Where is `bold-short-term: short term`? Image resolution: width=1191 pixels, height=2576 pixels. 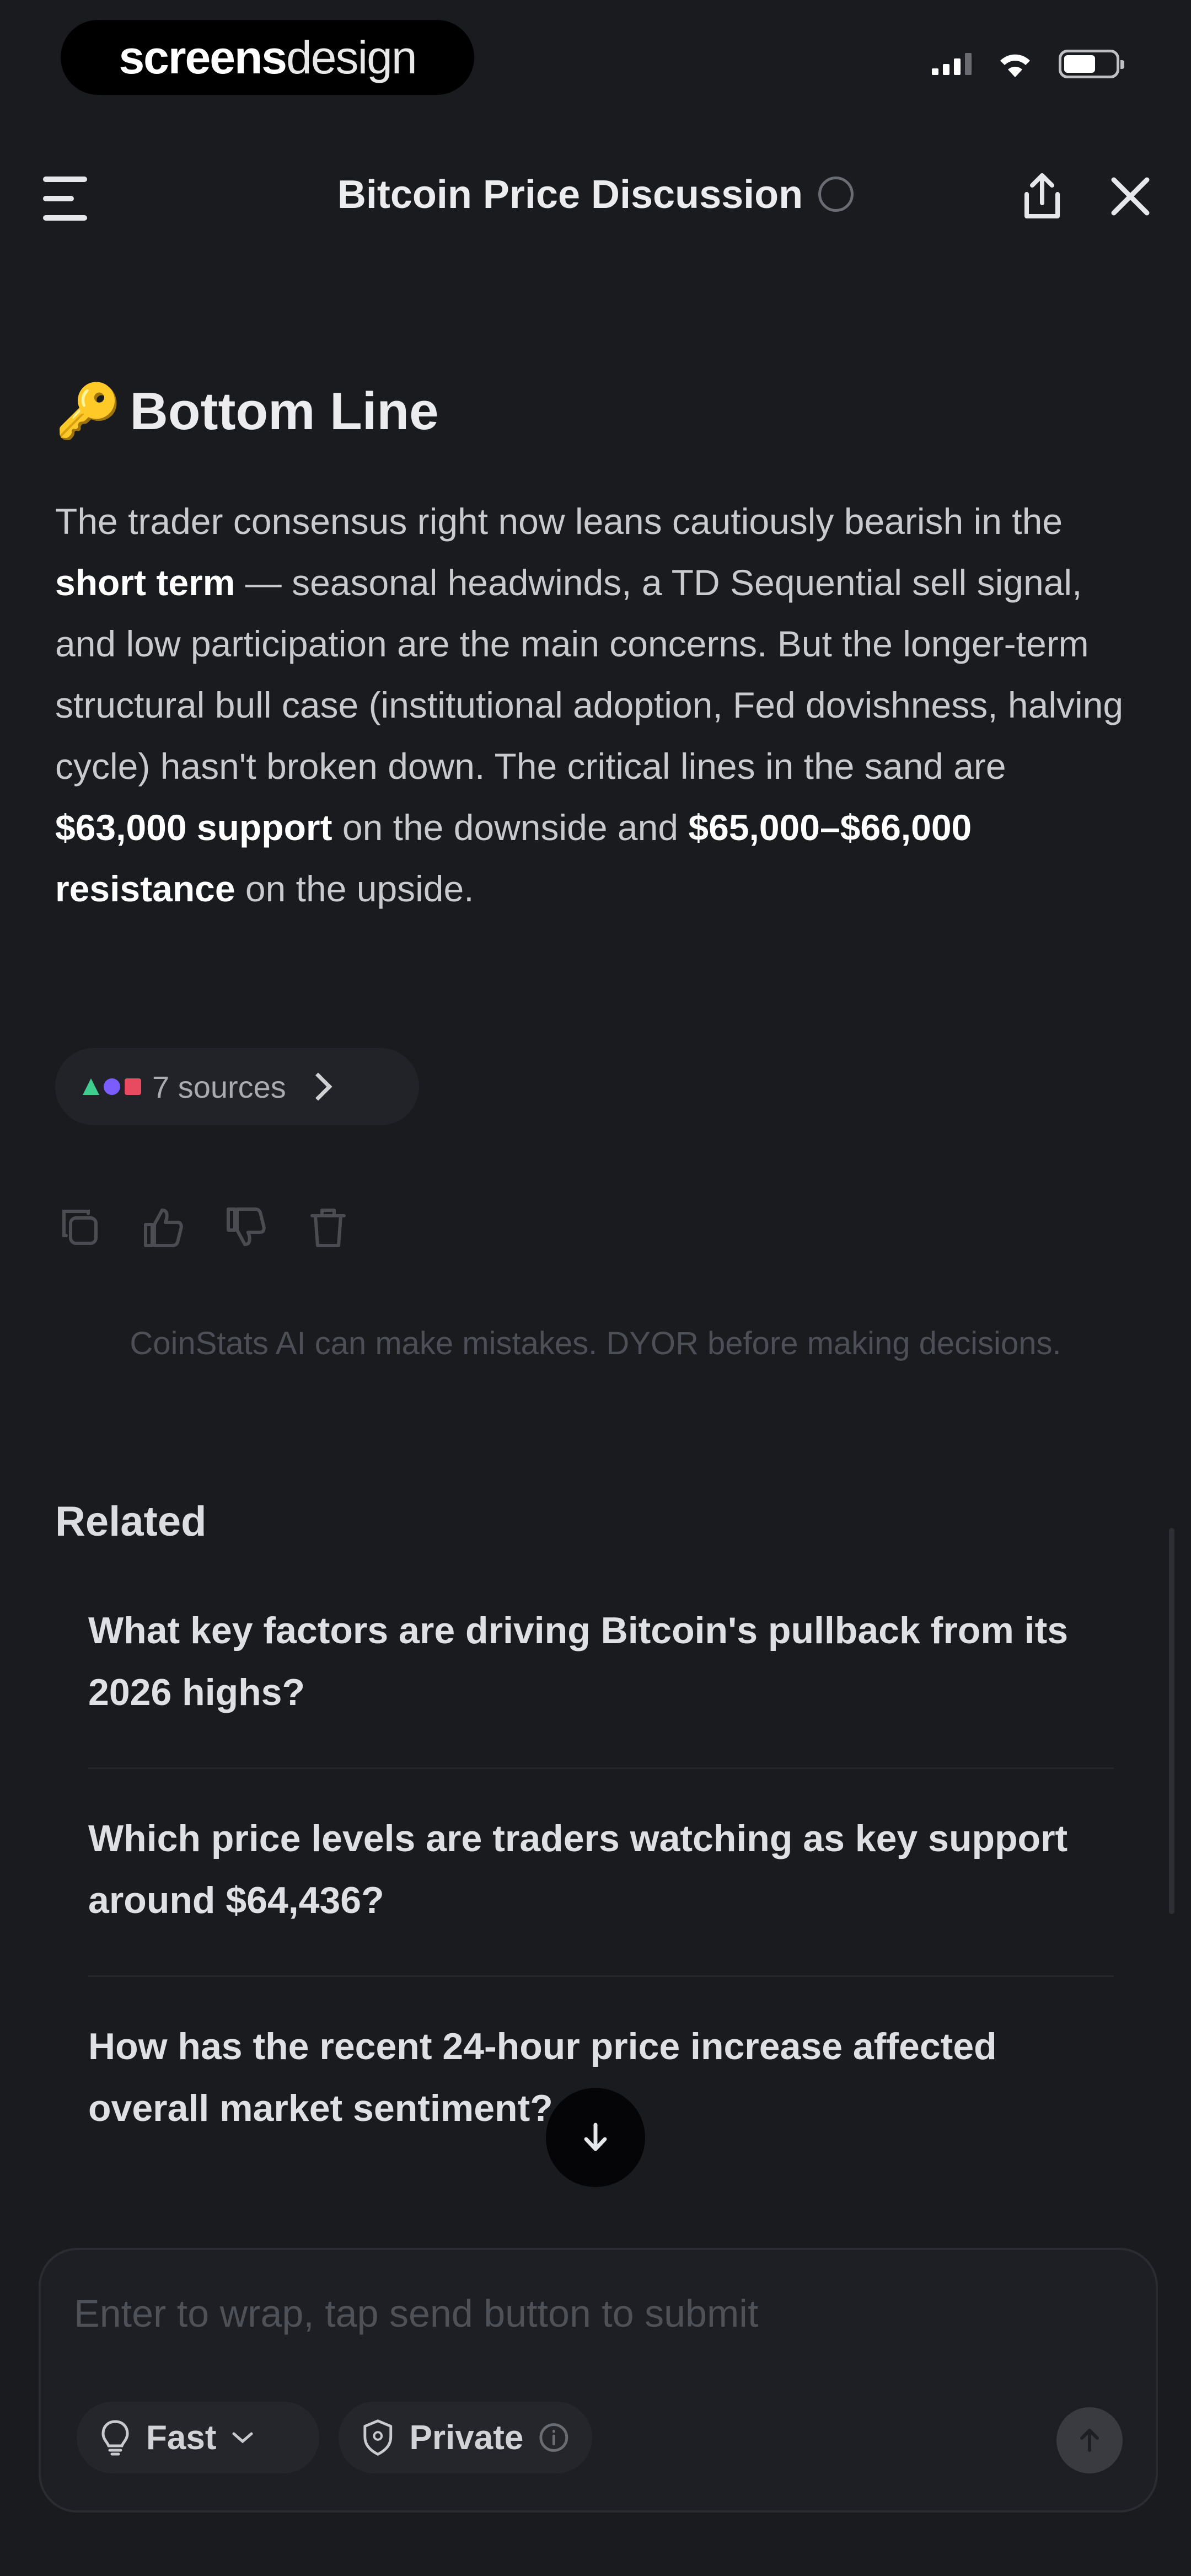
bold-short-term: short term is located at coordinates (145, 582).